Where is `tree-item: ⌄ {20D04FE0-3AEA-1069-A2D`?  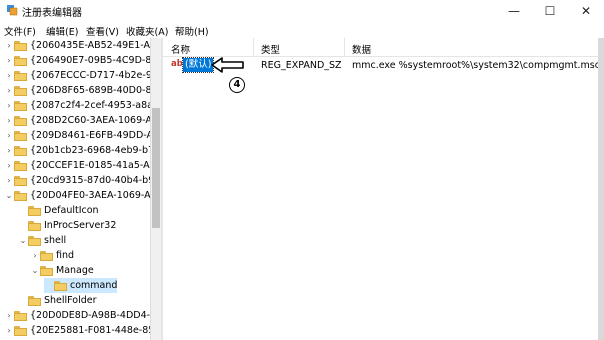 tree-item: ⌄ {20D04FE0-3AEA-1069-A2D is located at coordinates (77, 195).